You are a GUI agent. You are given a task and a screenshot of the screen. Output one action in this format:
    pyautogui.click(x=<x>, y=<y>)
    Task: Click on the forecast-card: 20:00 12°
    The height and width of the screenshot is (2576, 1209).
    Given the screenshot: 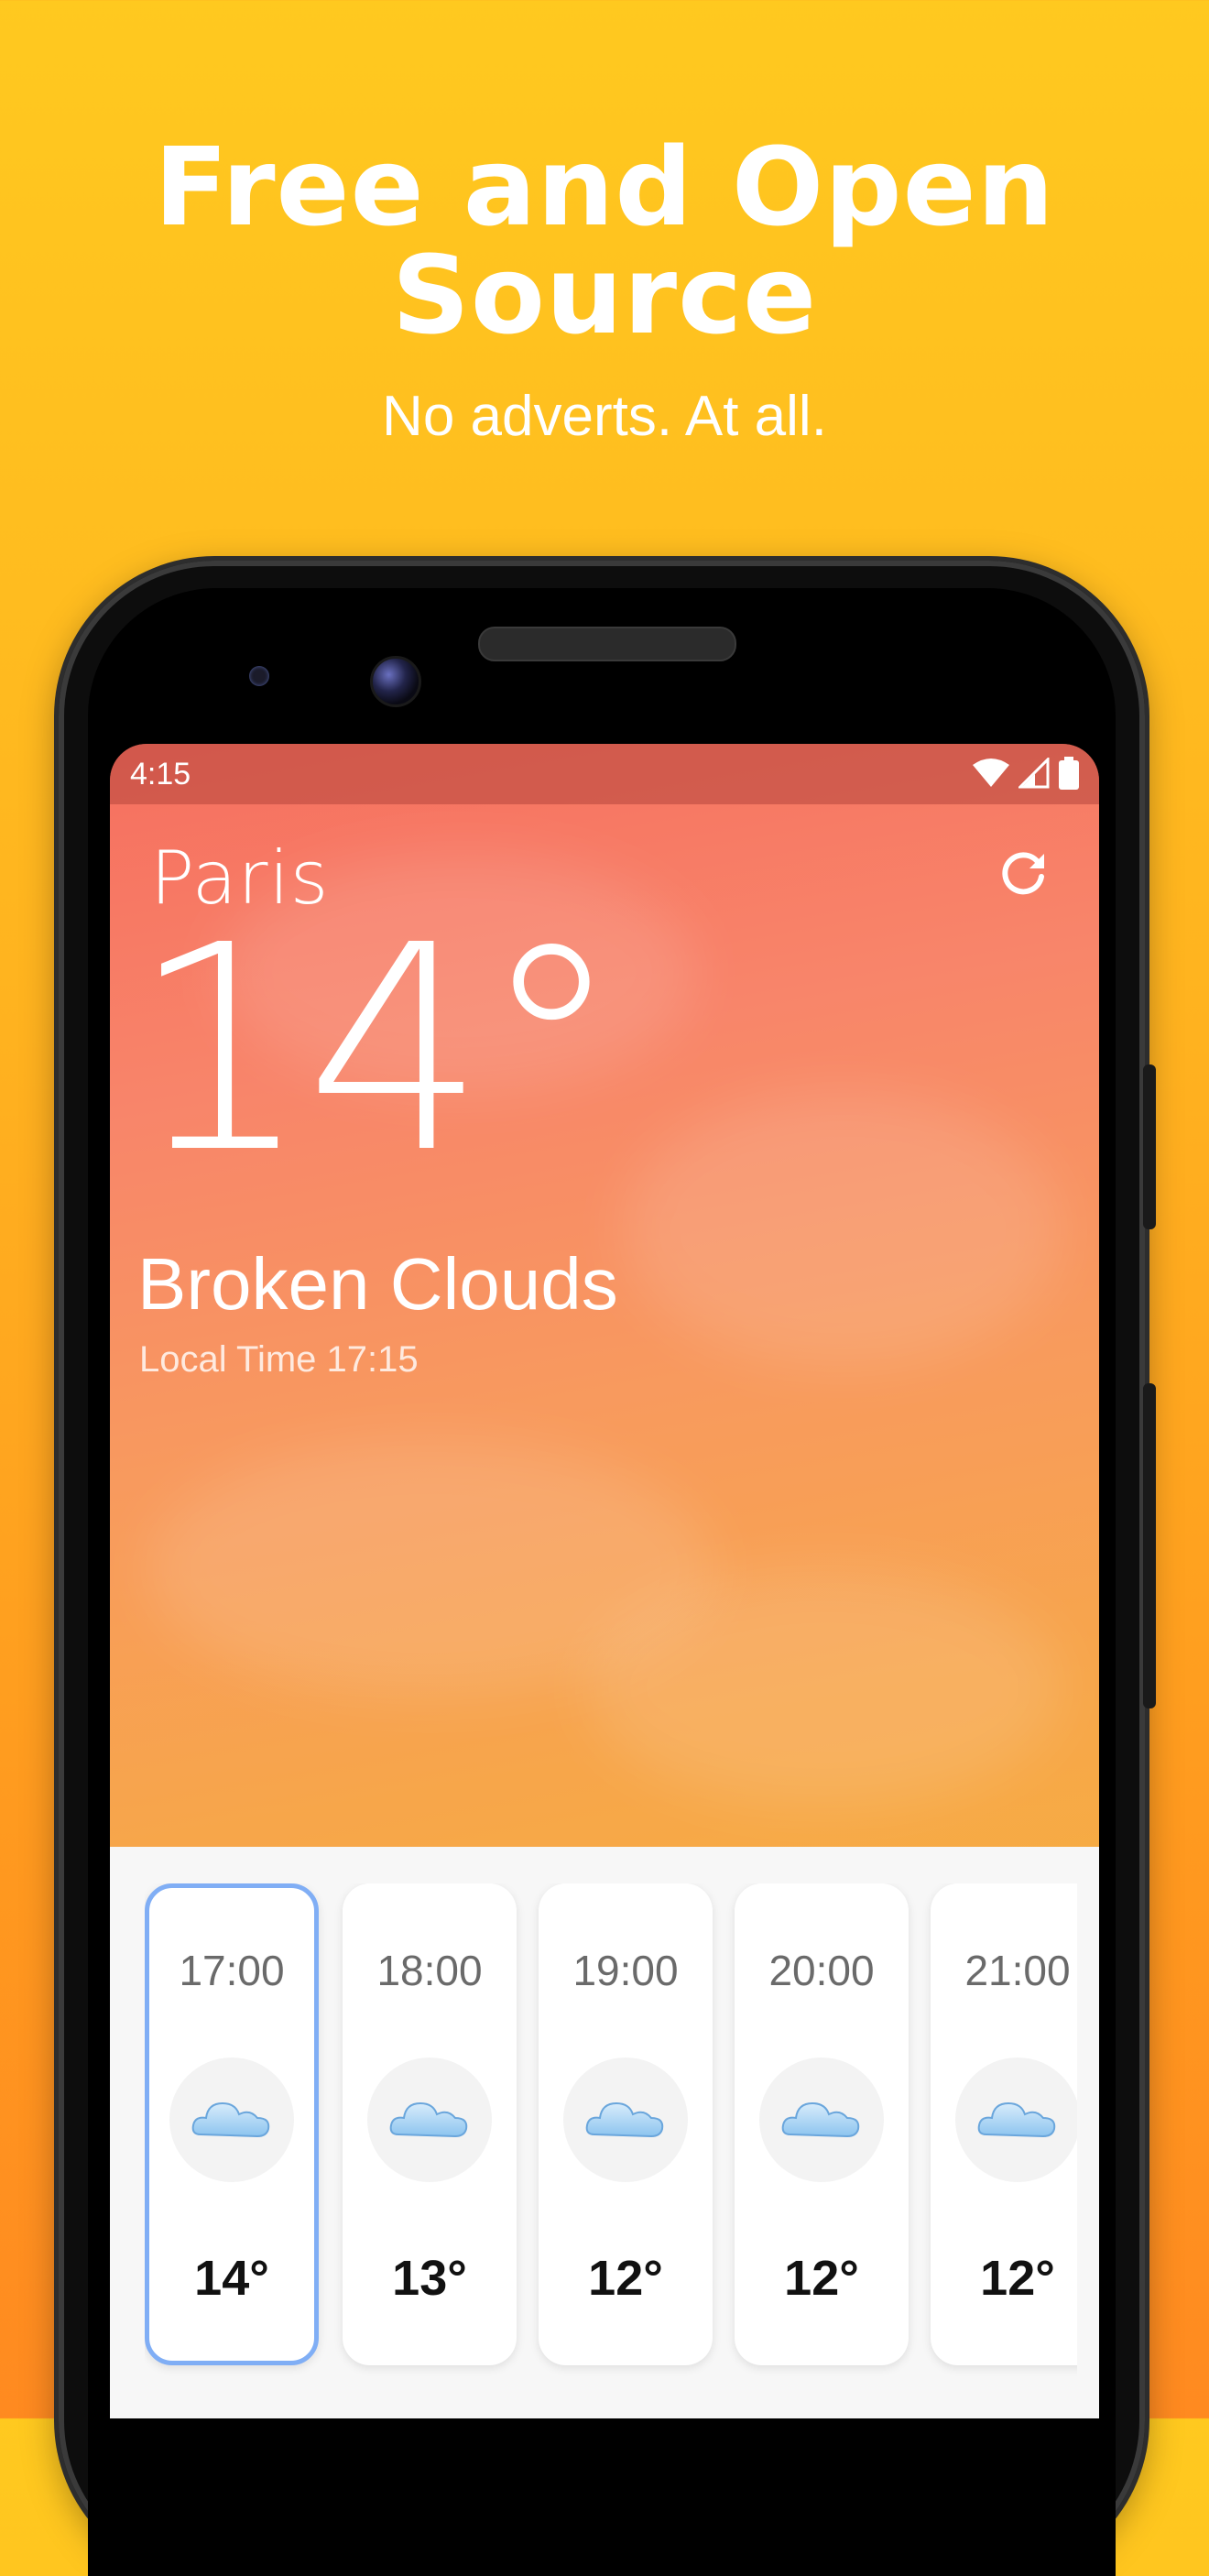 What is the action you would take?
    pyautogui.click(x=822, y=2124)
    